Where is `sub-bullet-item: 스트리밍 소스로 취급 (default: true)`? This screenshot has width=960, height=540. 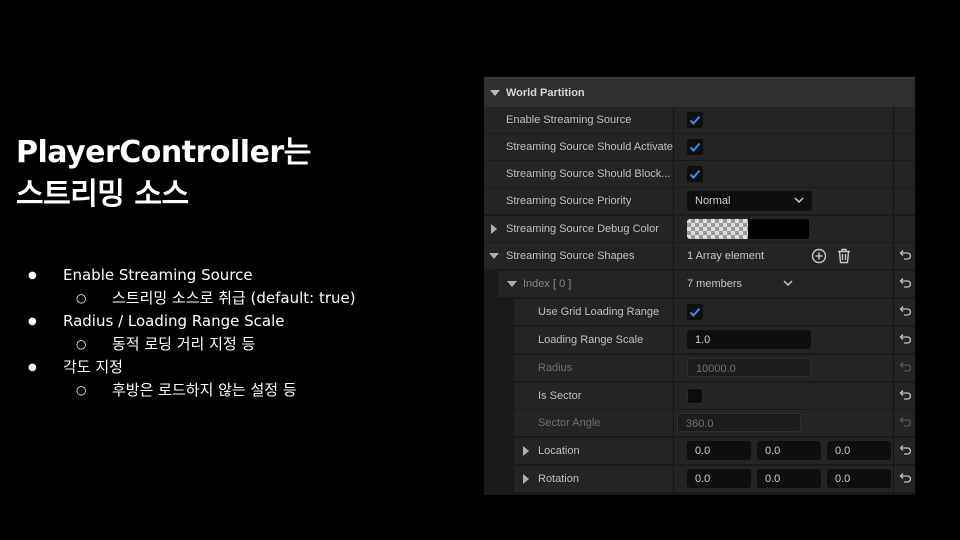
sub-bullet-item: 스트리밍 소스로 취급 (default: true) is located at coordinates (192, 298).